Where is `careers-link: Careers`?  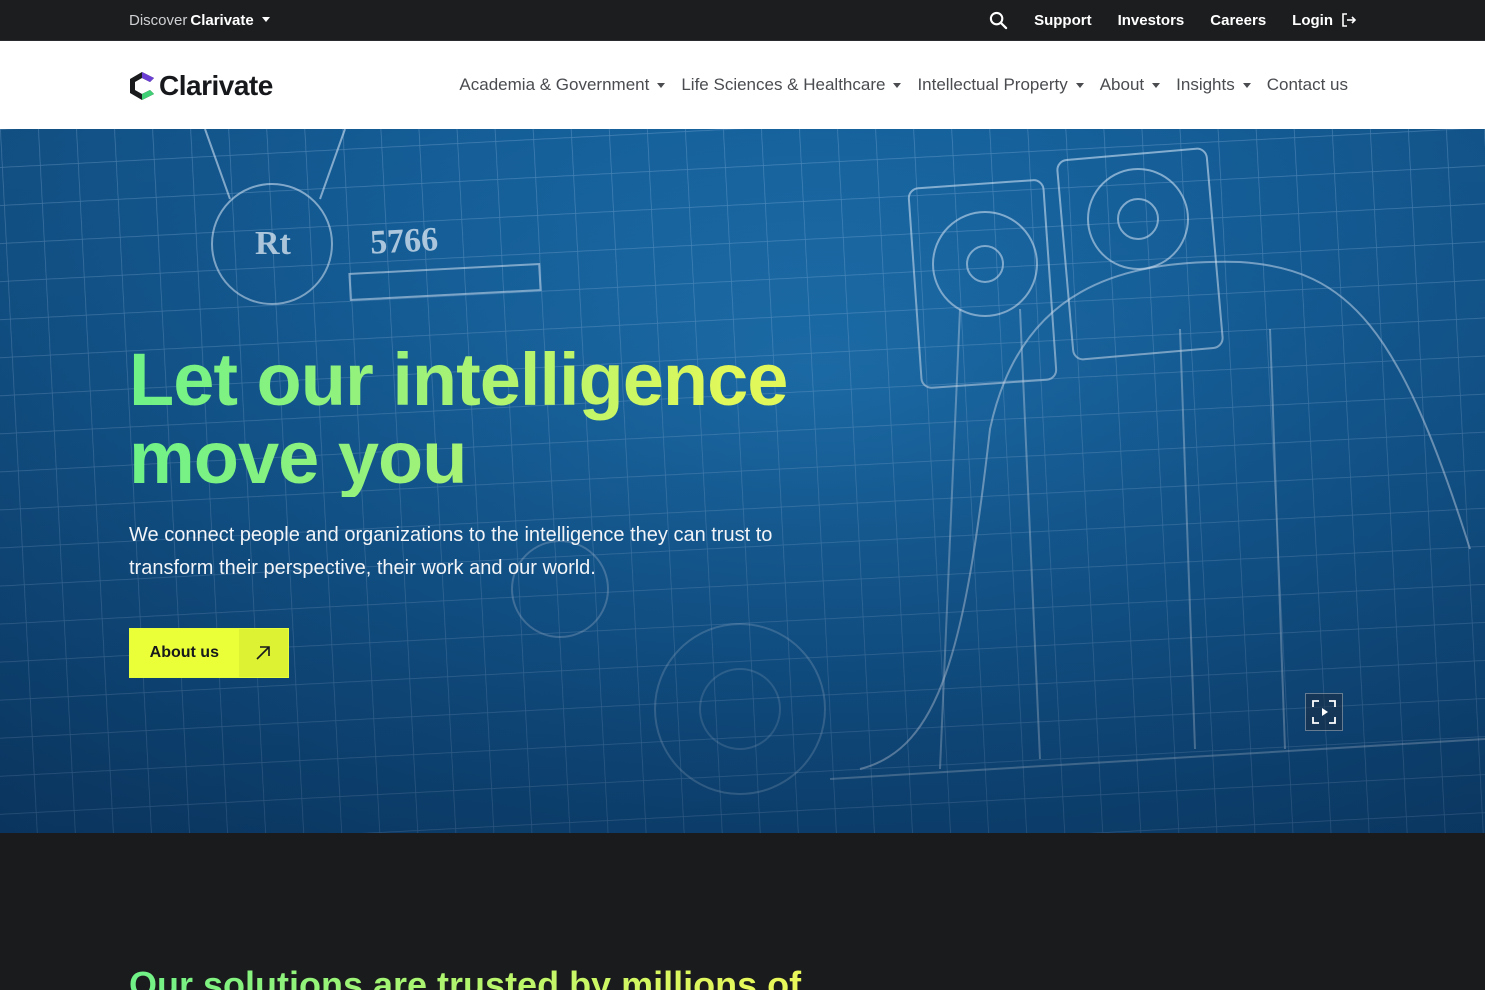 careers-link: Careers is located at coordinates (1238, 20).